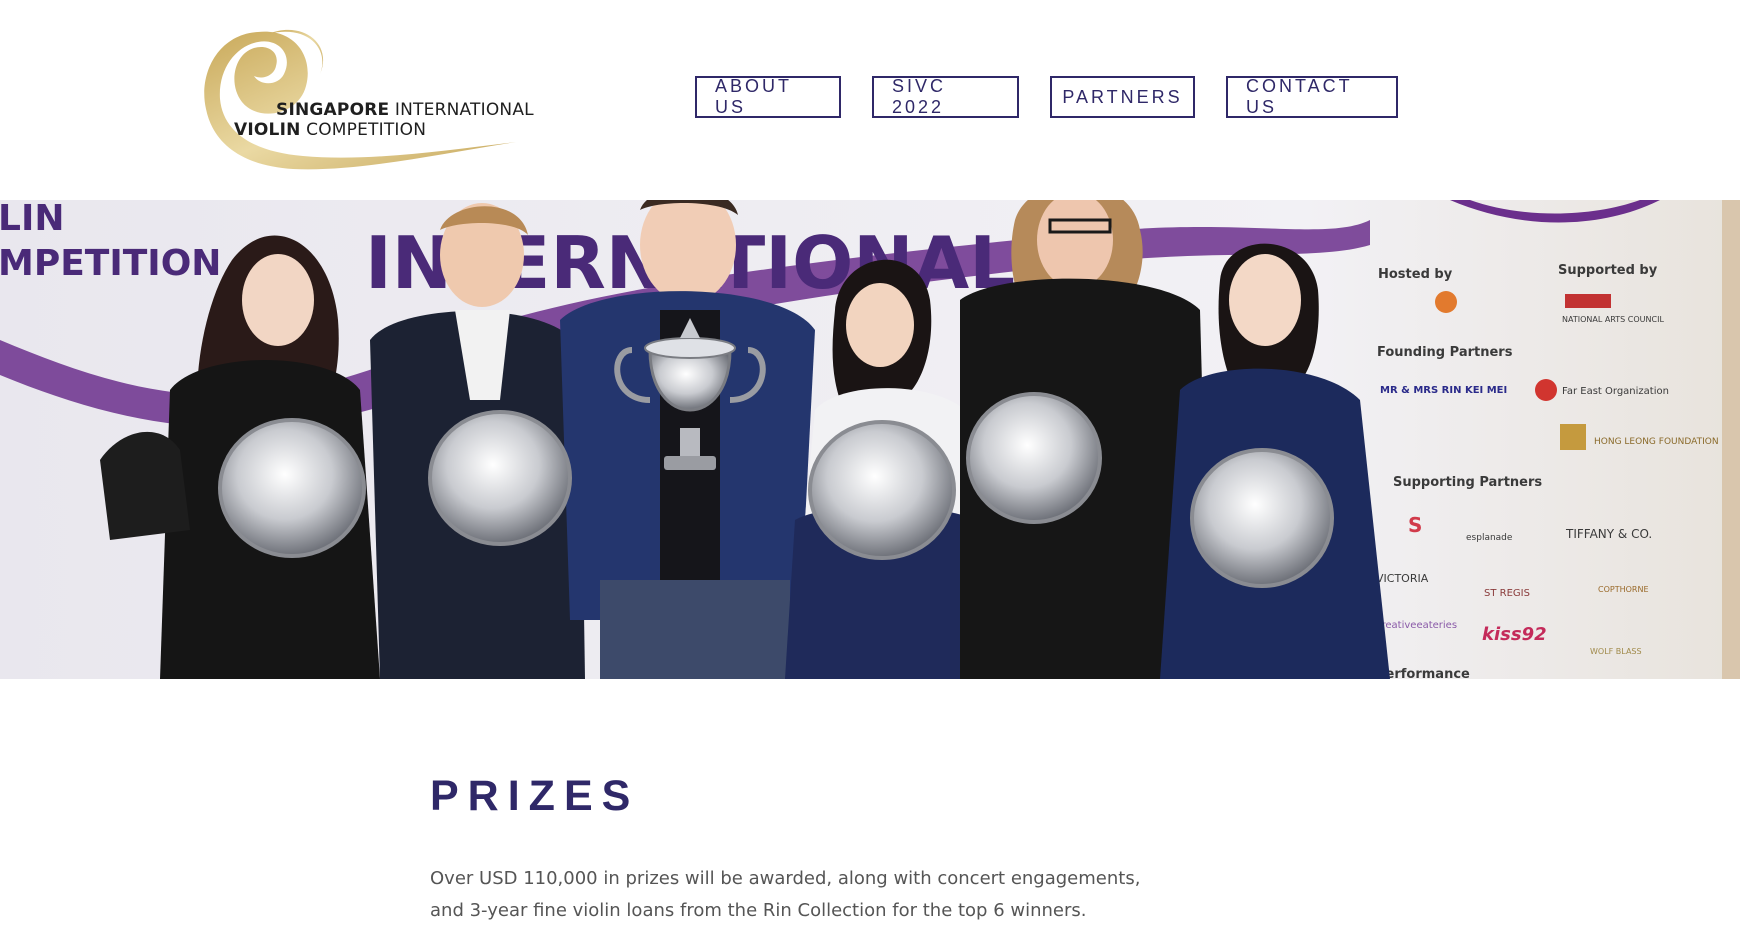 The height and width of the screenshot is (944, 1740). I want to click on nav-contact-us-button: CONTACT US, so click(1312, 97).